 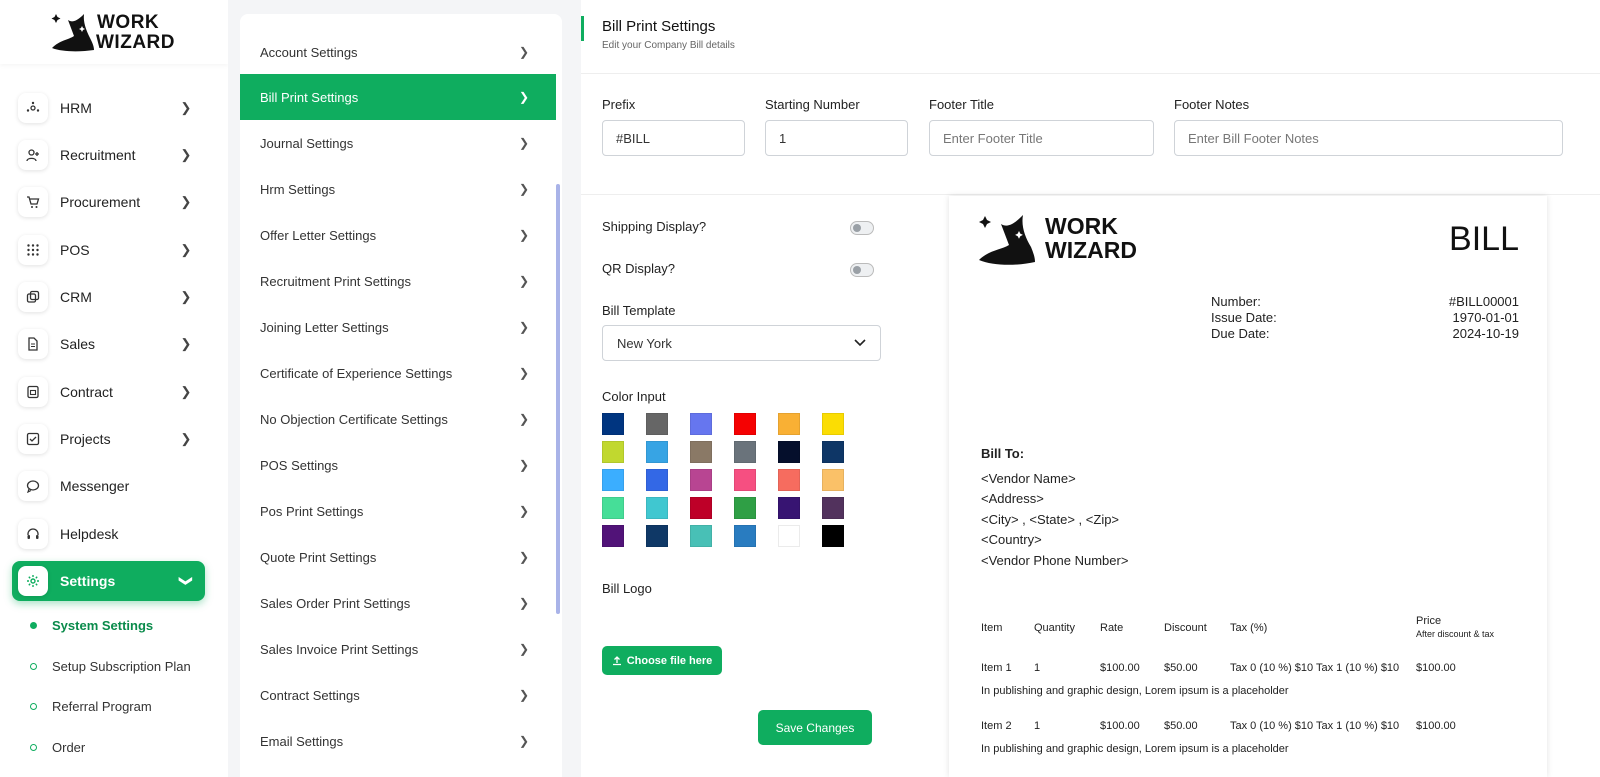 What do you see at coordinates (398, 97) in the screenshot?
I see `settings-menu-item-active: Bill Print Settings ❯` at bounding box center [398, 97].